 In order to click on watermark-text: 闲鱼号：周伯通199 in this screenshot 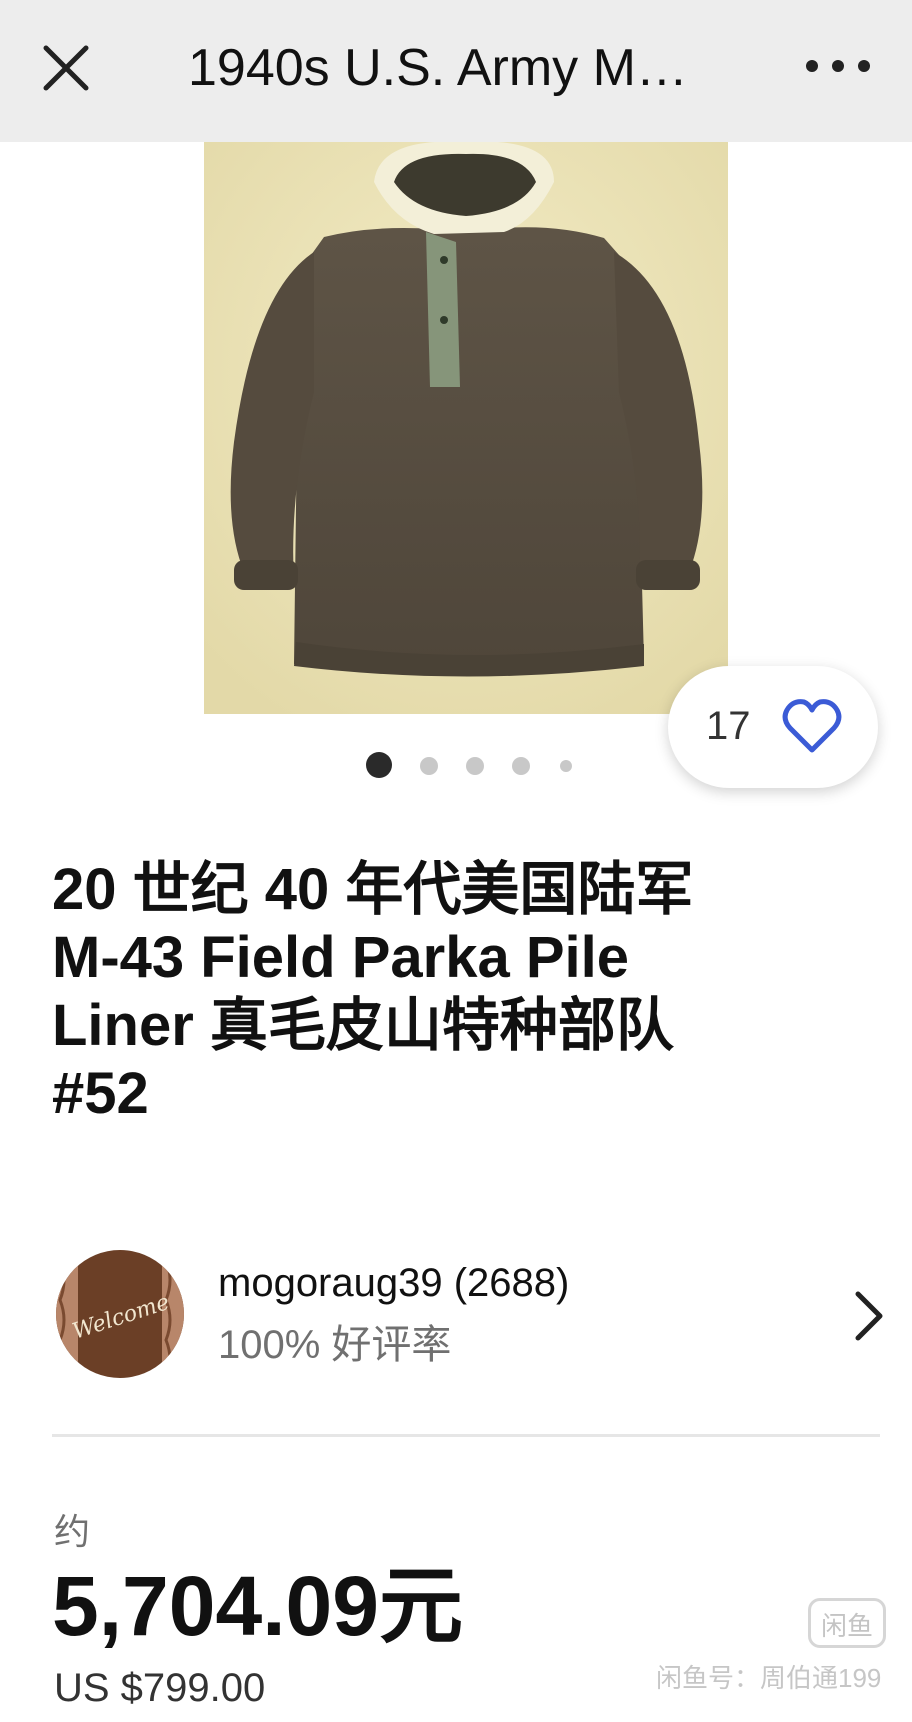, I will do `click(769, 1678)`.